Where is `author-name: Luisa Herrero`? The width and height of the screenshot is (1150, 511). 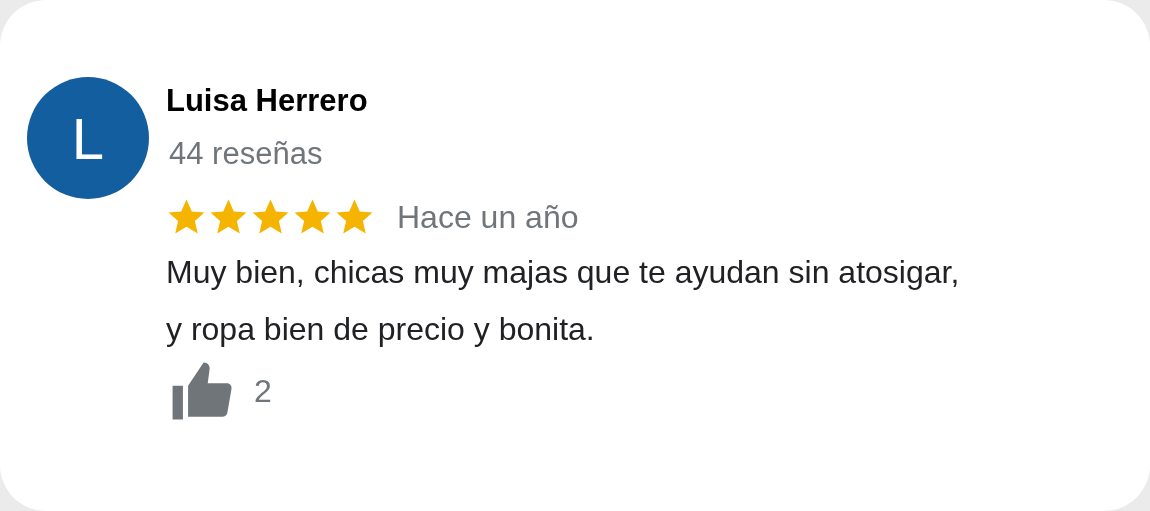 author-name: Luisa Herrero is located at coordinates (566, 101).